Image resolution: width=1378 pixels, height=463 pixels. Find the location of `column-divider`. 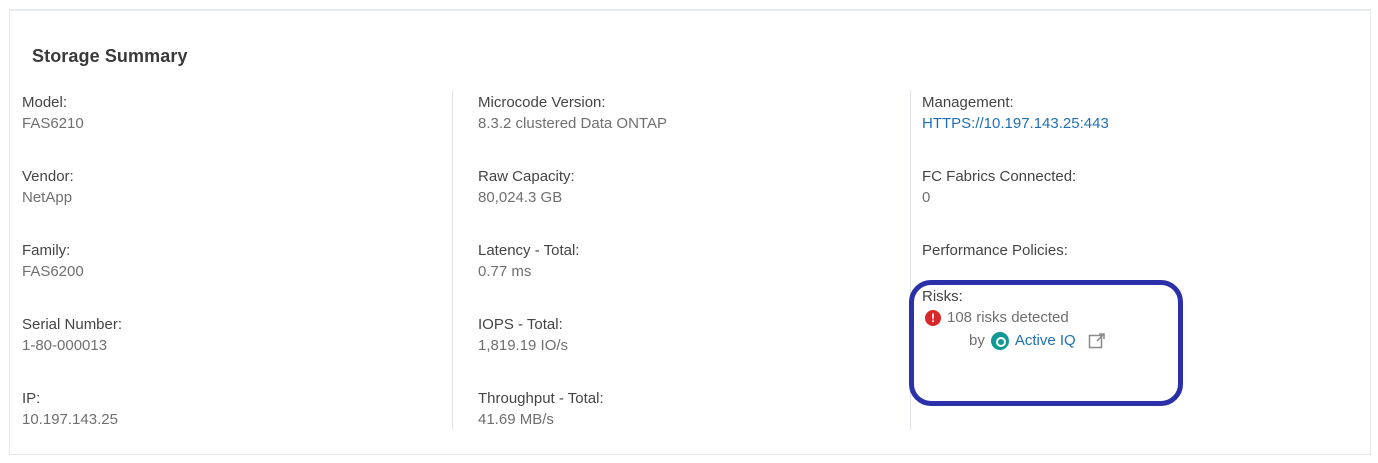

column-divider is located at coordinates (452, 260).